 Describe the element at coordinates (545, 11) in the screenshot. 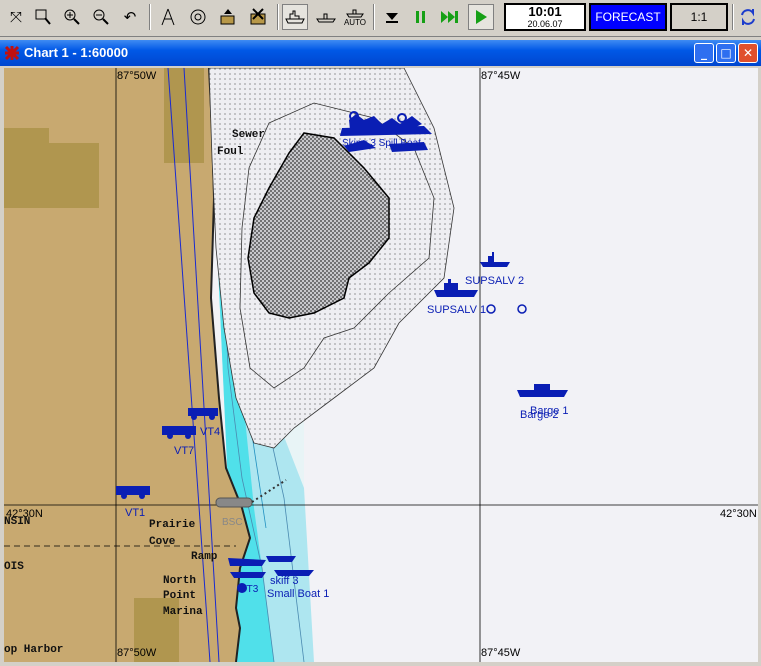

I see `clock-time: 10:01` at that location.